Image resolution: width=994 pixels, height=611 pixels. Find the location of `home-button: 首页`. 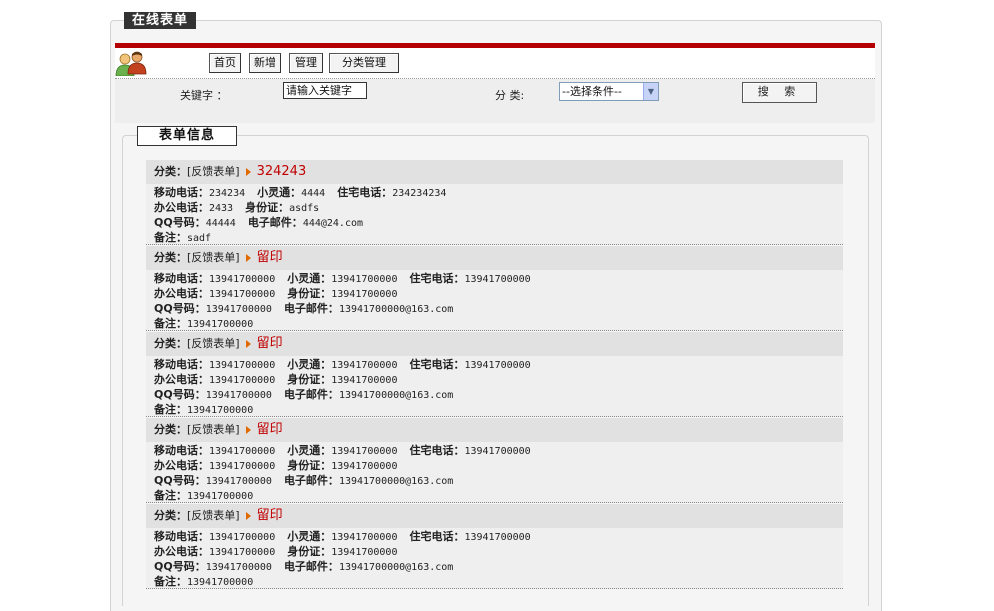

home-button: 首页 is located at coordinates (225, 63).